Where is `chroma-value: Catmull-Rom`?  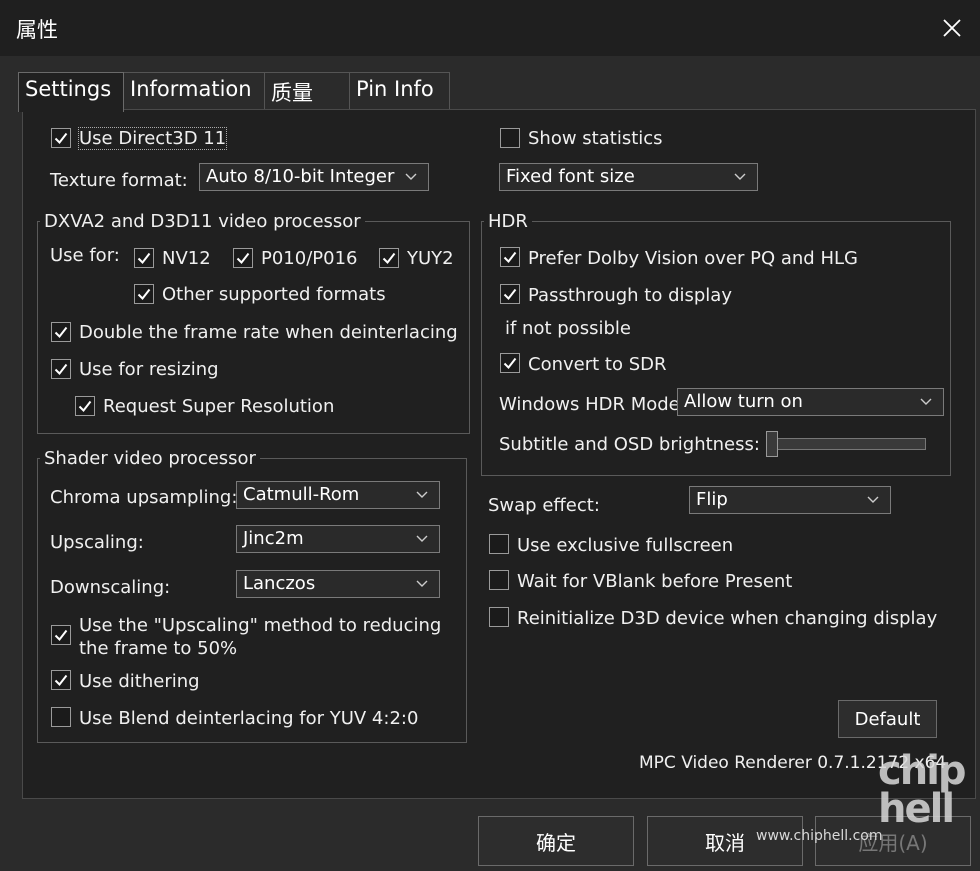 chroma-value: Catmull-Rom is located at coordinates (301, 494).